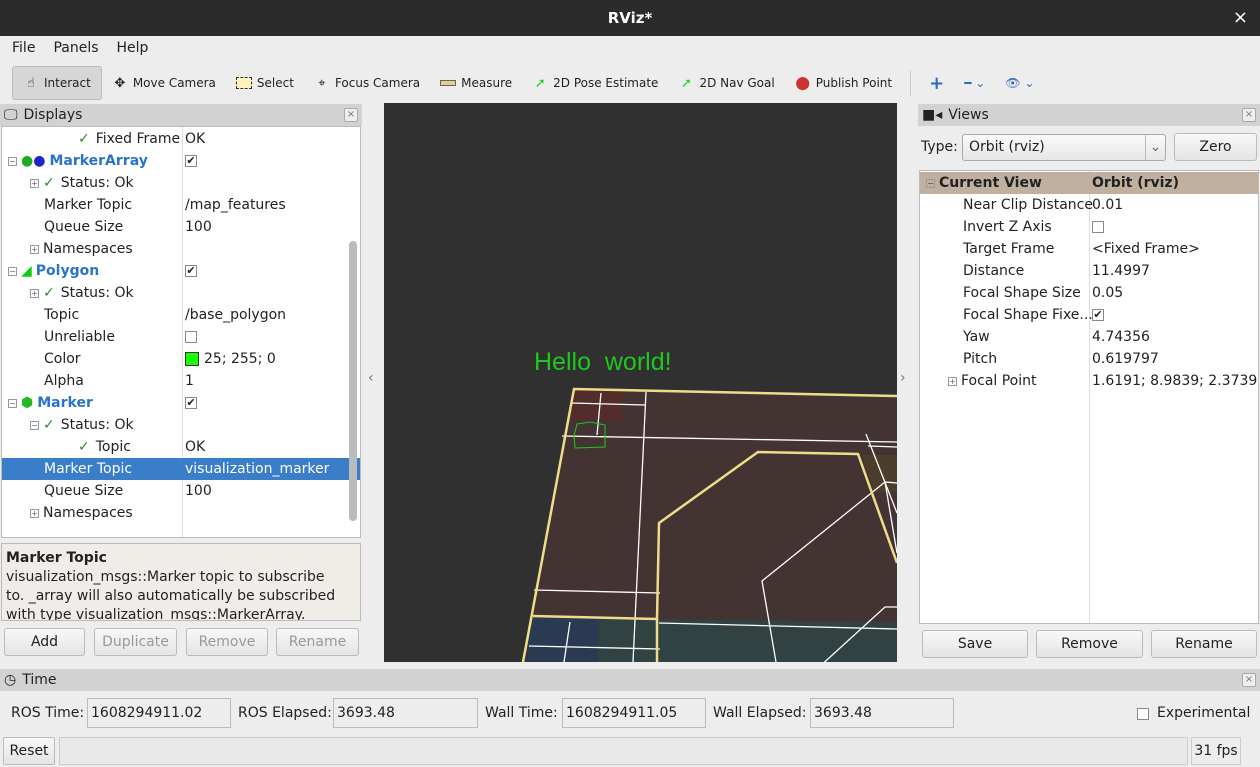 This screenshot has width=1260, height=767. What do you see at coordinates (1089, 381) in the screenshot?
I see `view-property-row: + Focal Point 1.6191; 8.9839; 2.3739` at bounding box center [1089, 381].